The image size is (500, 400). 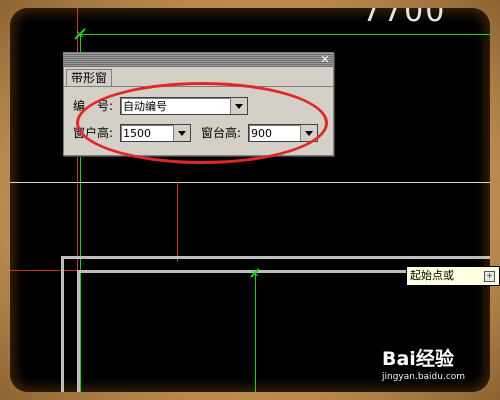 What do you see at coordinates (198, 60) in the screenshot?
I see `dialog-titlebar: ✕` at bounding box center [198, 60].